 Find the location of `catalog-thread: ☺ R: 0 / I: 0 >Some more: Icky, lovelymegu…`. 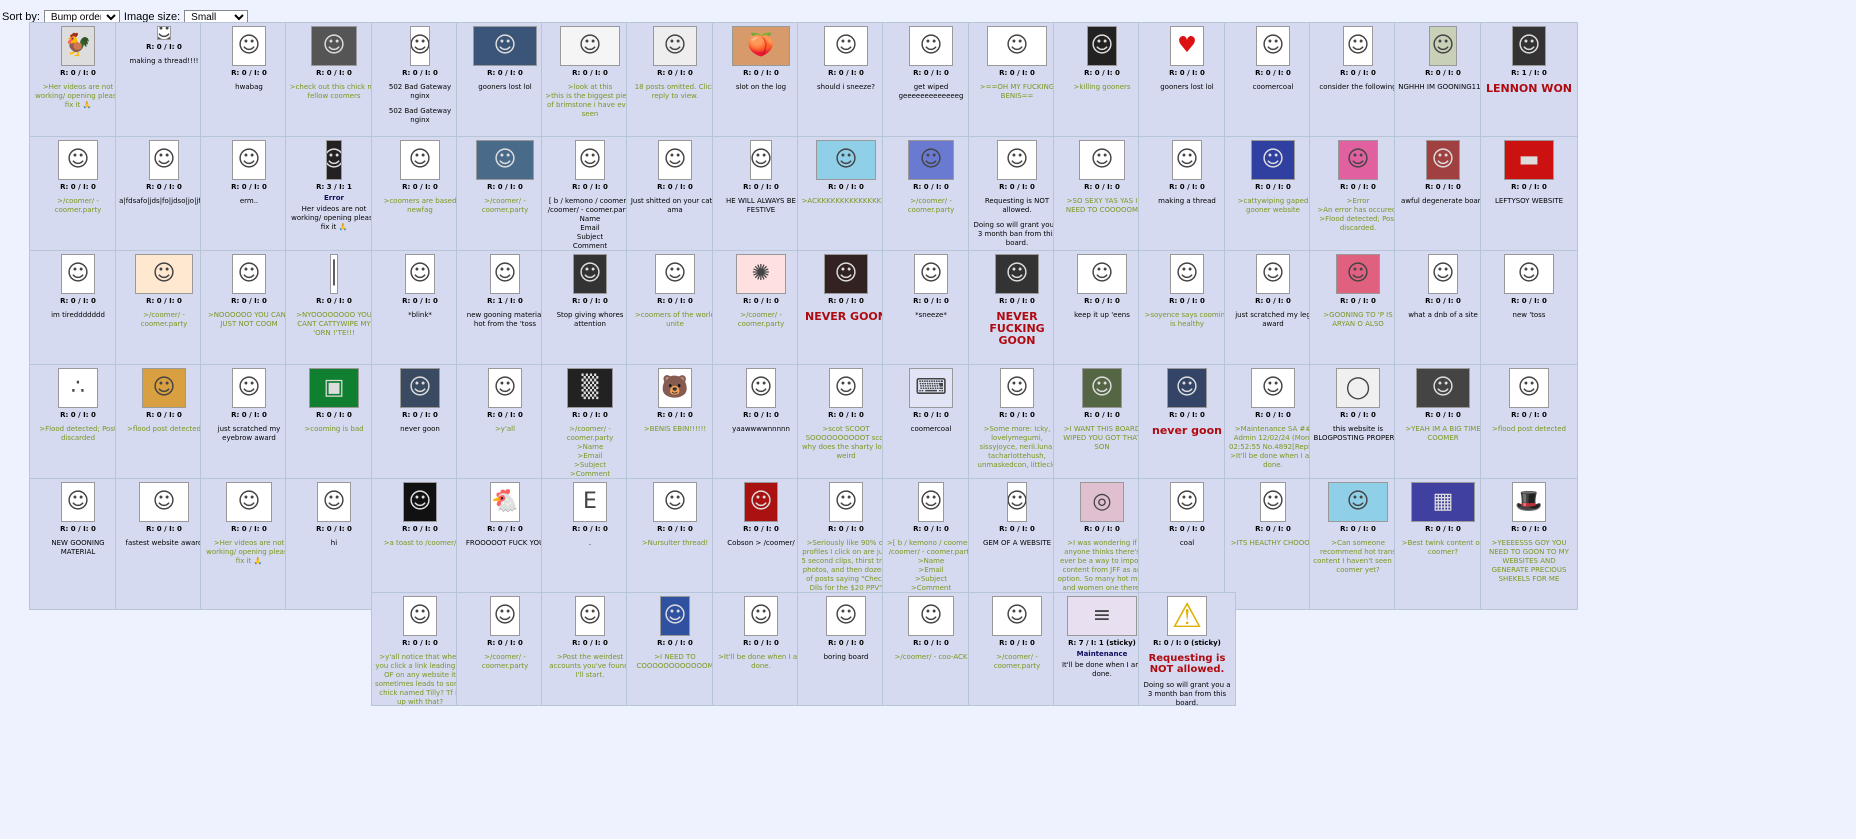

catalog-thread: ☺ R: 0 / I: 0 >Some more: Icky, lovelymegu… is located at coordinates (1017, 430).